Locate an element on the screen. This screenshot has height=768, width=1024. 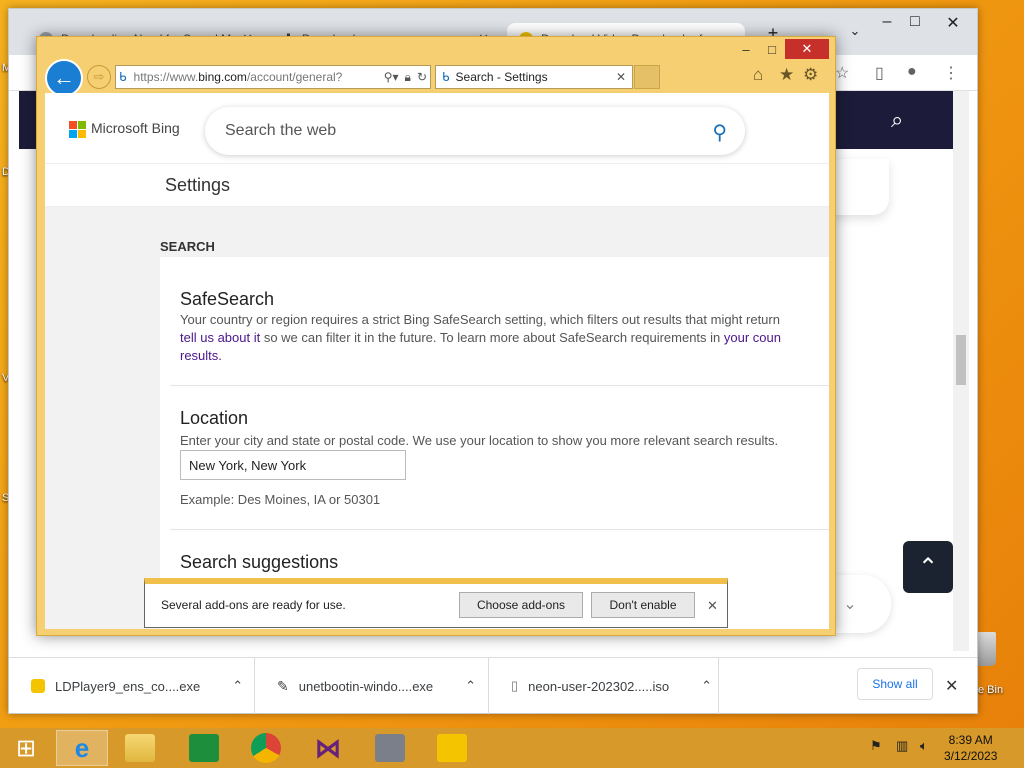
forward-button: ⇨ is located at coordinates (99, 77).